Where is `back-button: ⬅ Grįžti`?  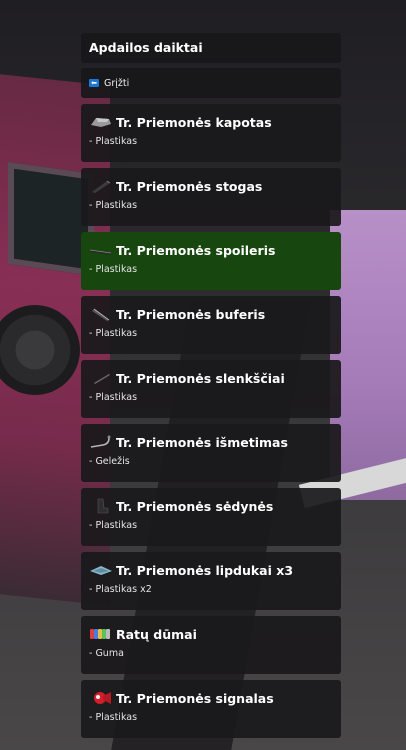 back-button: ⬅ Grįžti is located at coordinates (211, 83).